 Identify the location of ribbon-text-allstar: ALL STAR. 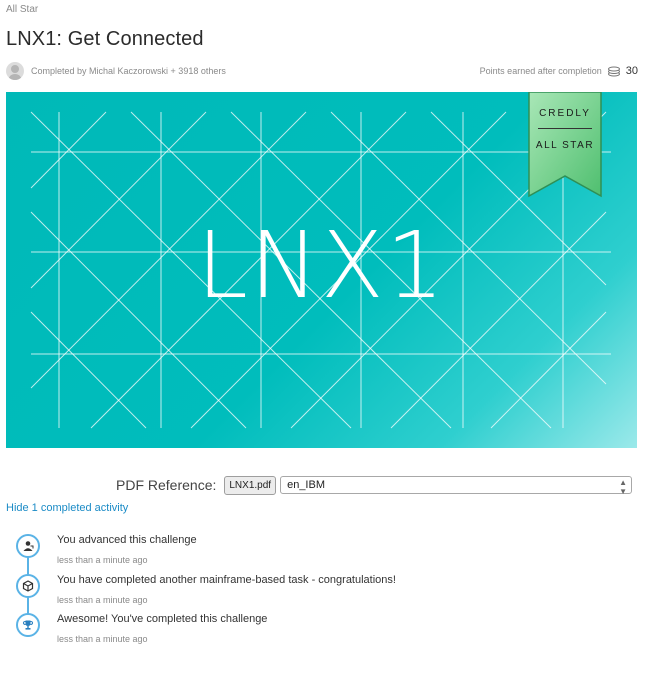
(565, 145).